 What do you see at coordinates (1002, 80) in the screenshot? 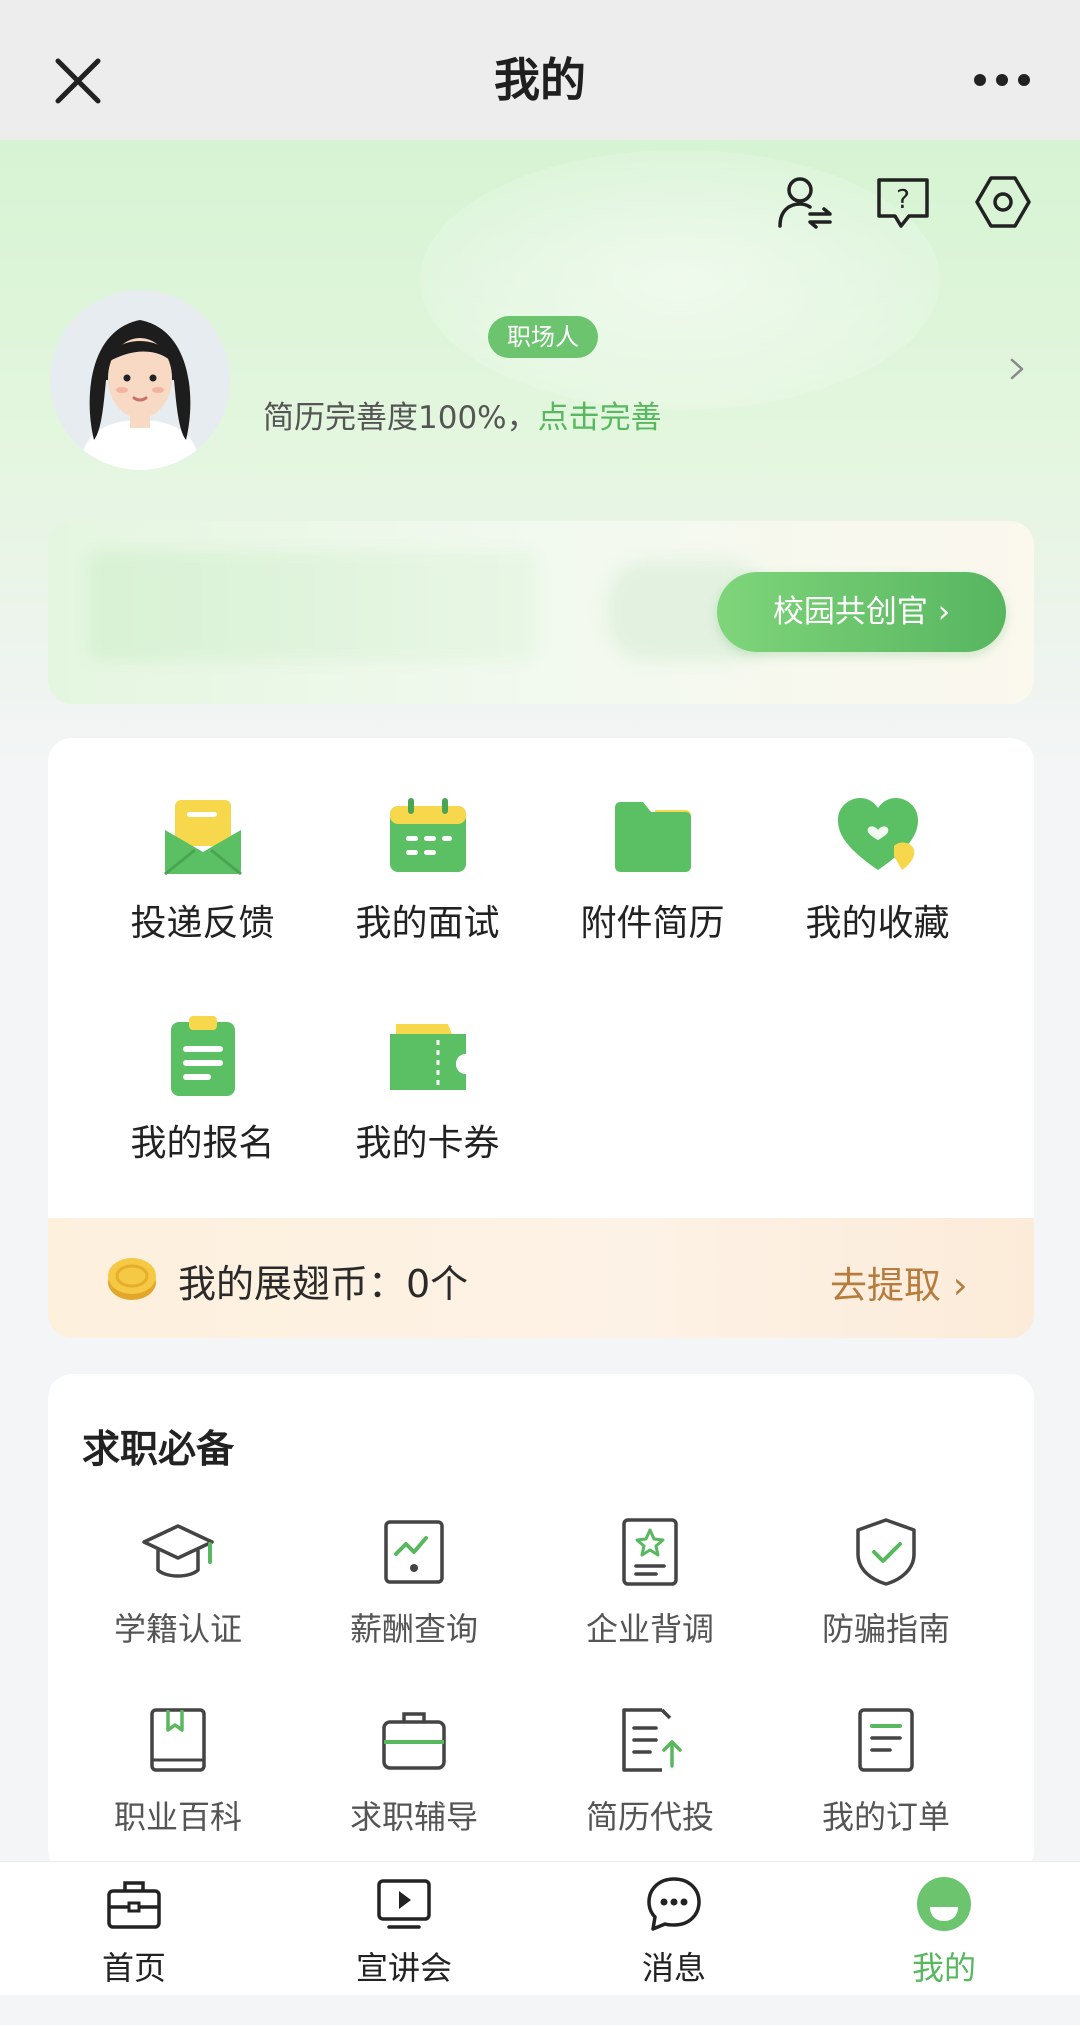
I see `more-dots-icon` at bounding box center [1002, 80].